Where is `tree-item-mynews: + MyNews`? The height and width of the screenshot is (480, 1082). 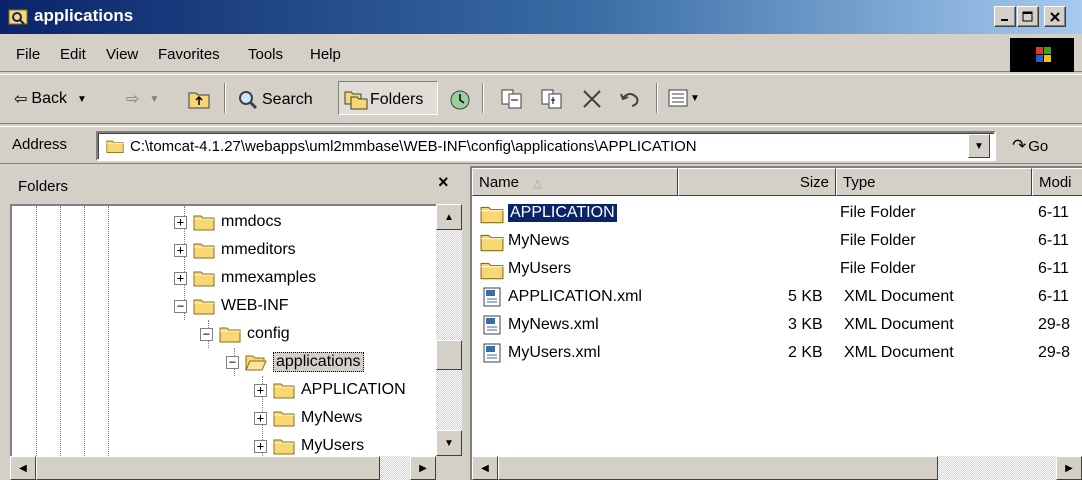
tree-item-mynews: + MyNews is located at coordinates (308, 418).